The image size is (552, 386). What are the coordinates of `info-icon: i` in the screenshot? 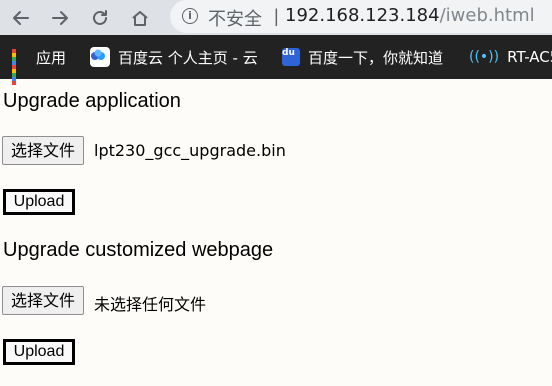 It's located at (190, 16).